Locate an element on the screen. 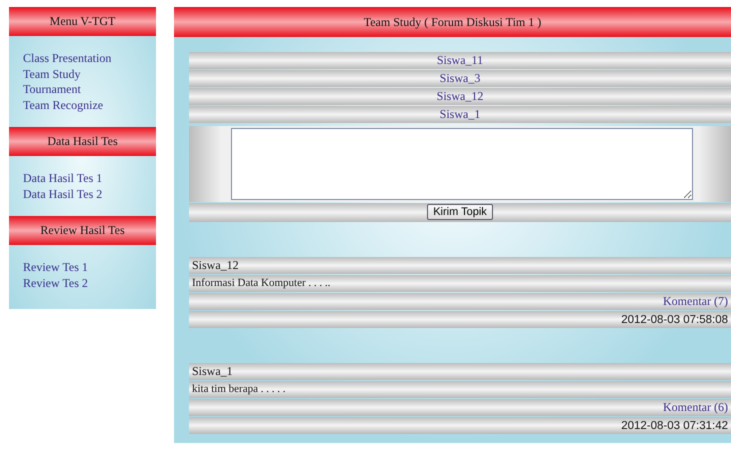 Image resolution: width=731 pixels, height=450 pixels. menu-link: Team Recognize is located at coordinates (82, 105).